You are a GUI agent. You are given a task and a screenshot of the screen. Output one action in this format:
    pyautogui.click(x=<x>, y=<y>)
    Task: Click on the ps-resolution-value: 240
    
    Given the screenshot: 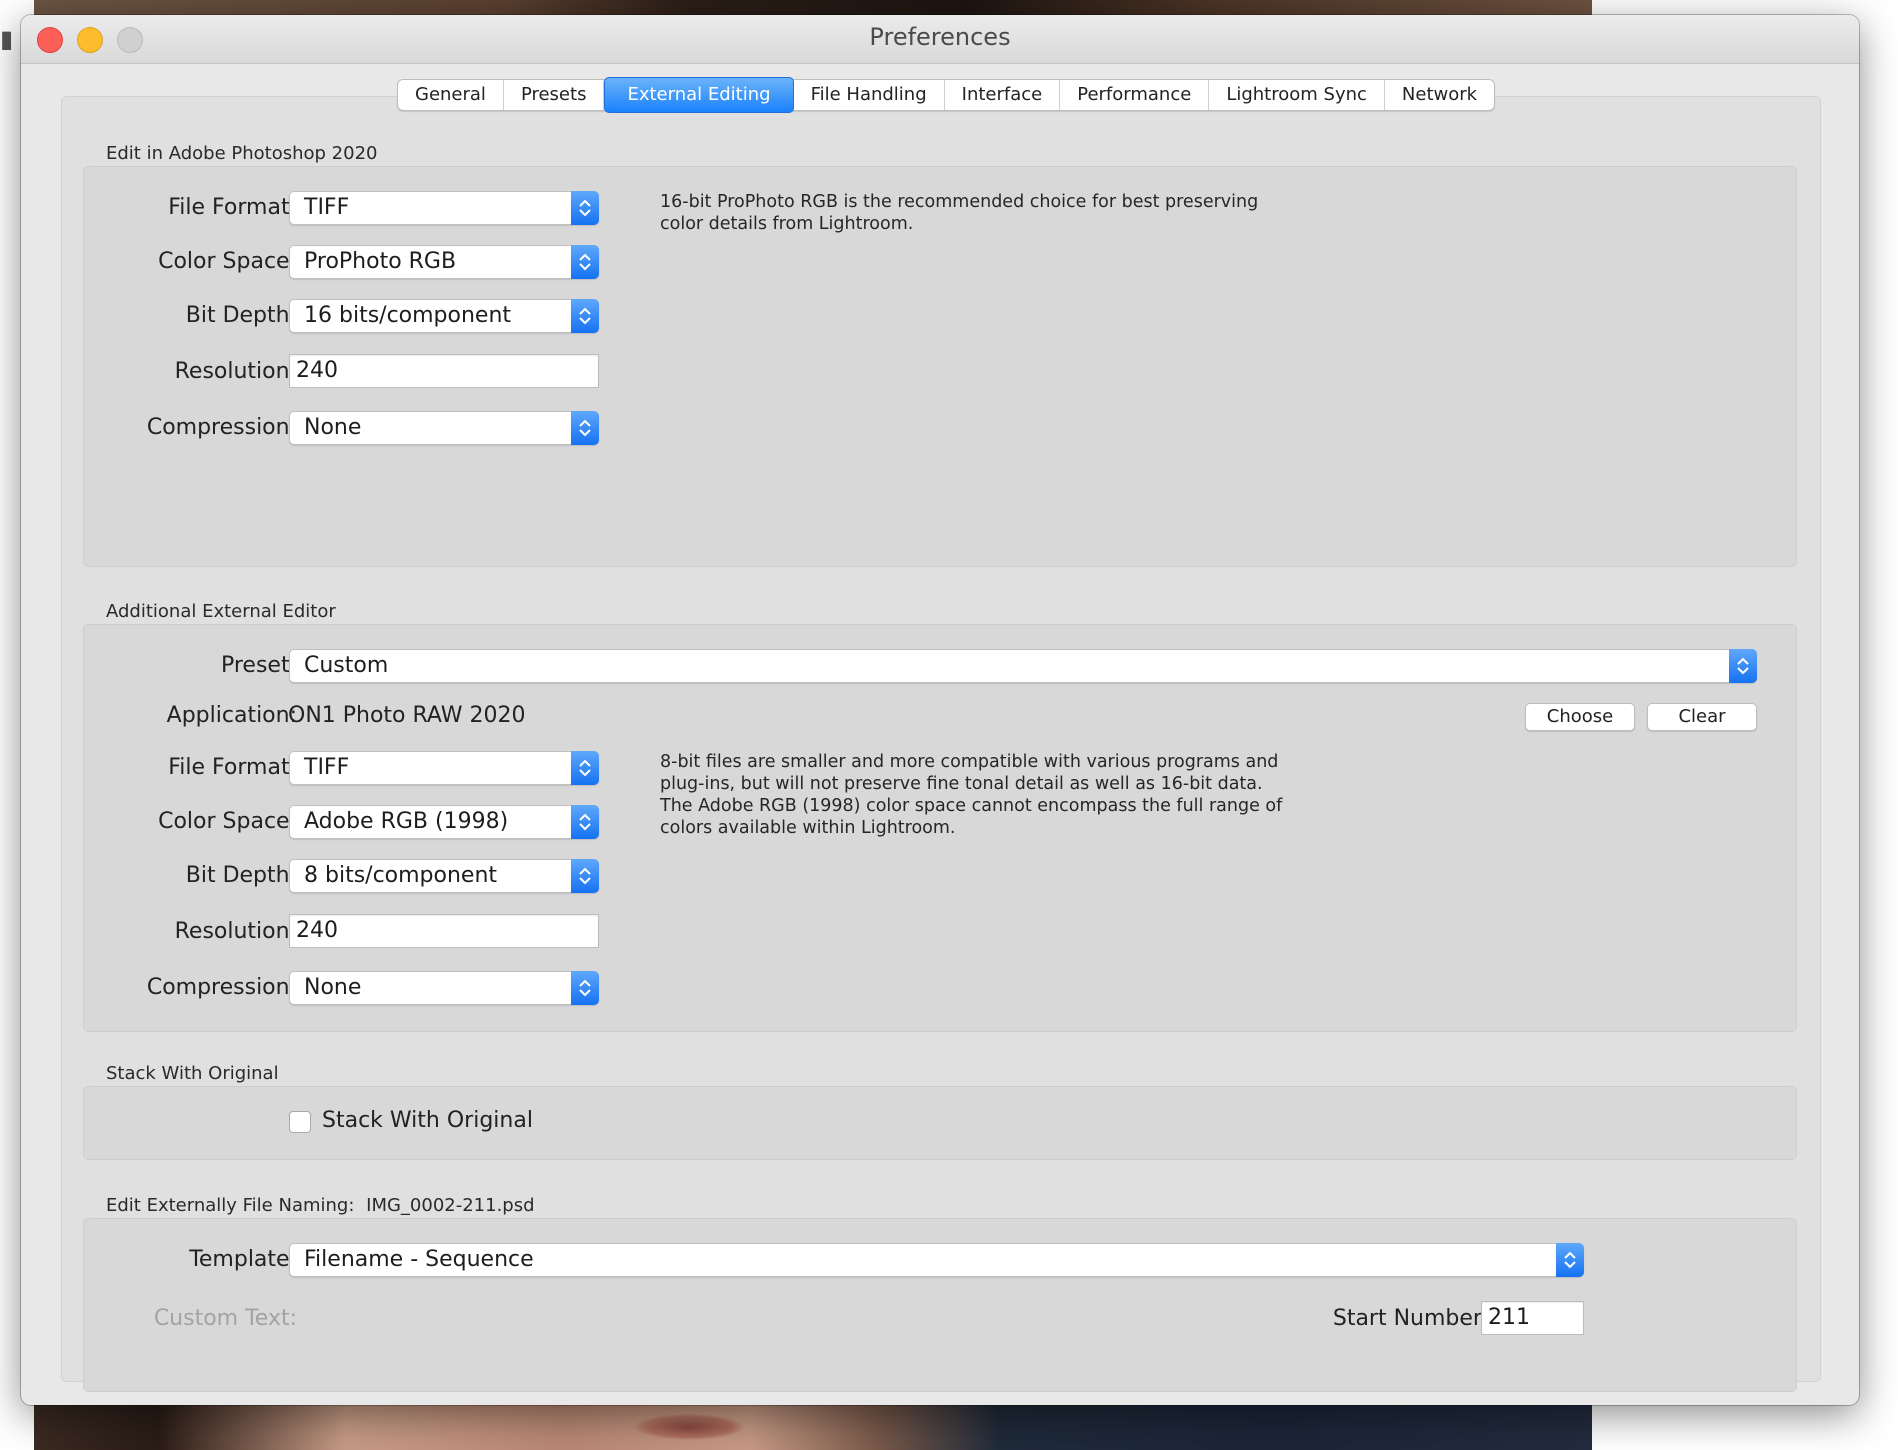 What is the action you would take?
    pyautogui.click(x=317, y=370)
    